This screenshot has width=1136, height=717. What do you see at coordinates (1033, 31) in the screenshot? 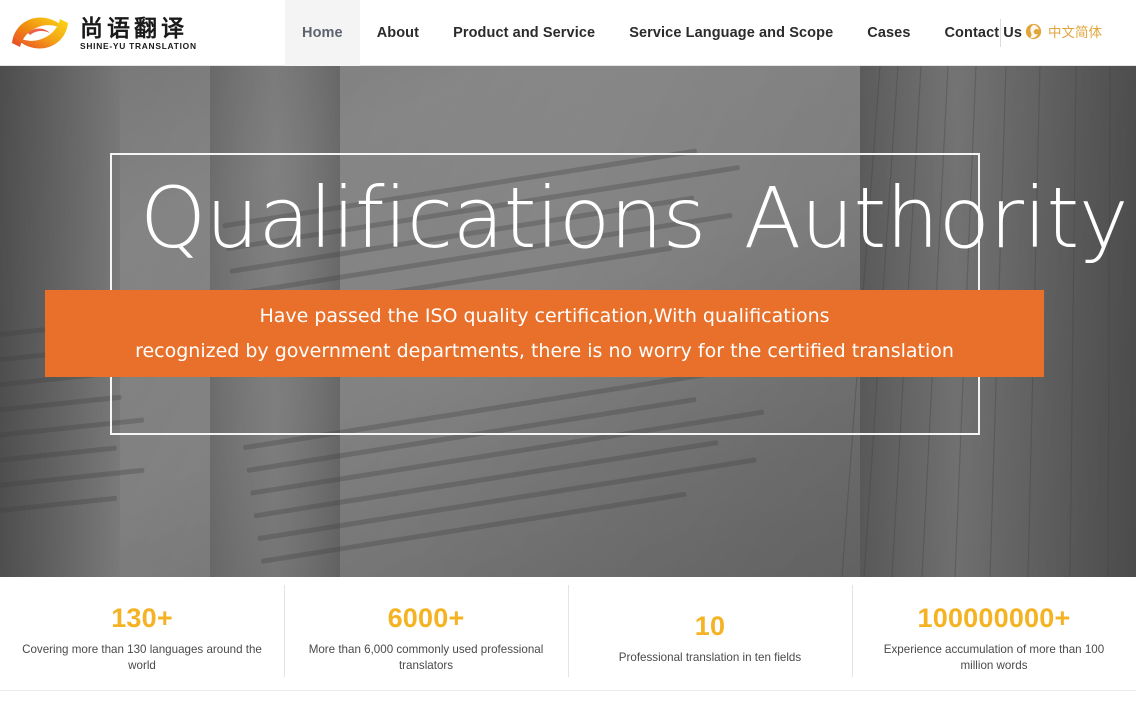
I see `globe-icon` at bounding box center [1033, 31].